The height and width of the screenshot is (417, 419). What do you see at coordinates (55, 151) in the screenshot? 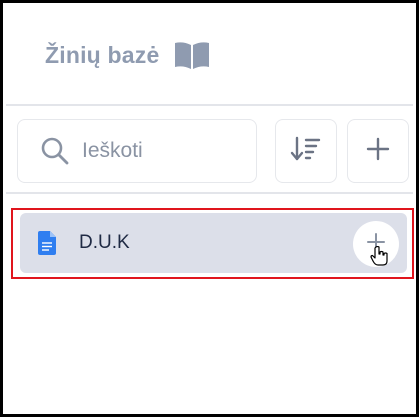
I see `search-icon` at bounding box center [55, 151].